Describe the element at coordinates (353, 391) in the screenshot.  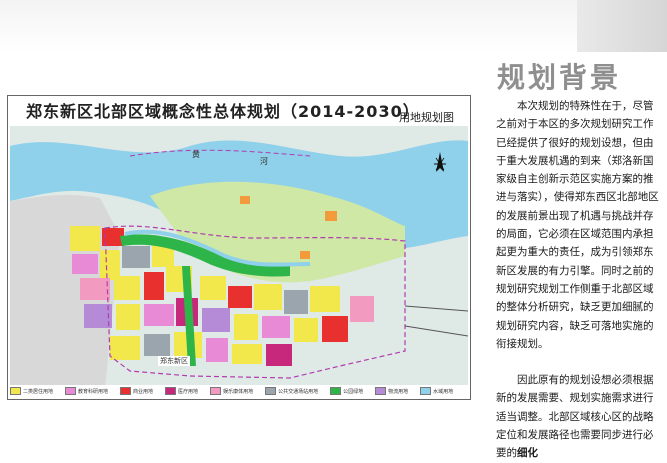
I see `legend-label: 公园绿地` at that location.